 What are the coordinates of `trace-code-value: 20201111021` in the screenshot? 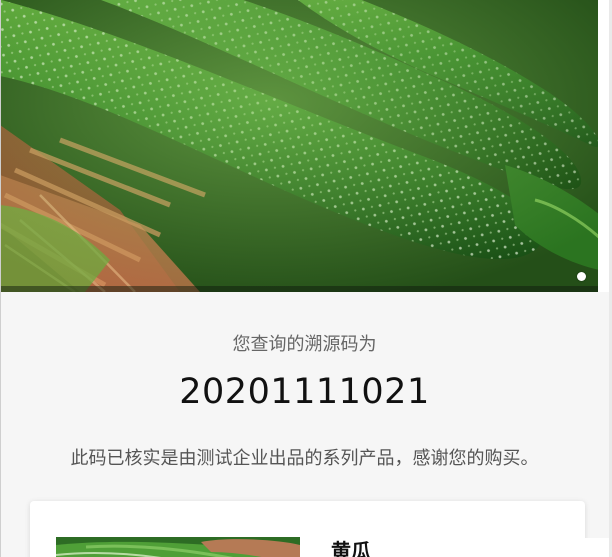 It's located at (304, 392).